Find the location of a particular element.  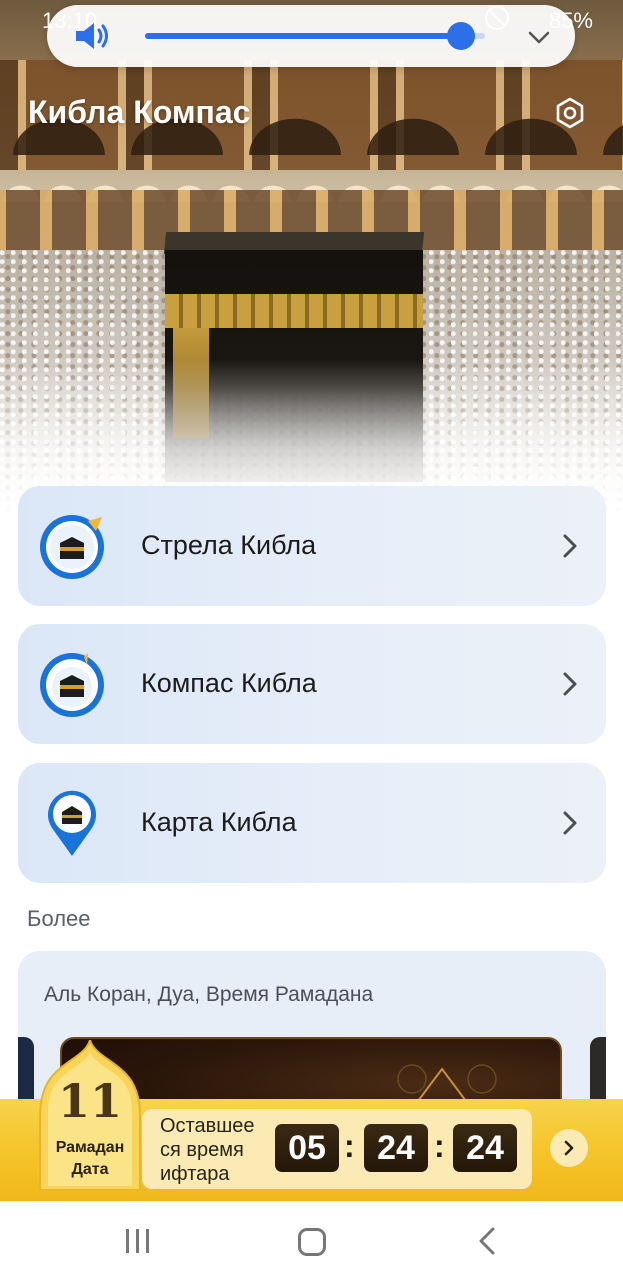

iftar-countdown-label: Оставшее ся время ифтара is located at coordinates (207, 1150).